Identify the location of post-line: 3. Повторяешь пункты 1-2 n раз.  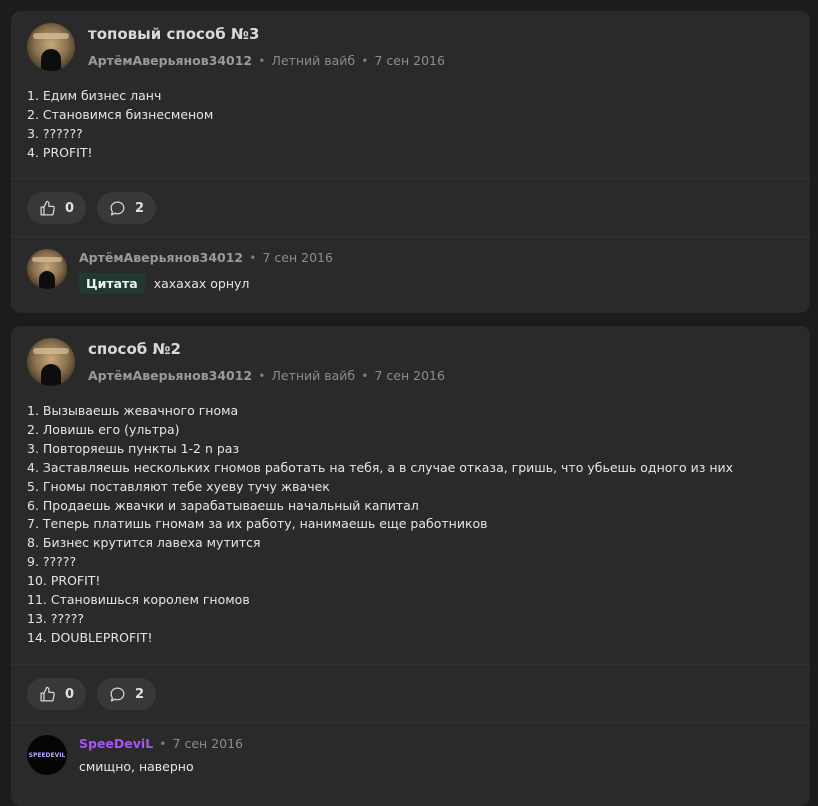
(133, 448).